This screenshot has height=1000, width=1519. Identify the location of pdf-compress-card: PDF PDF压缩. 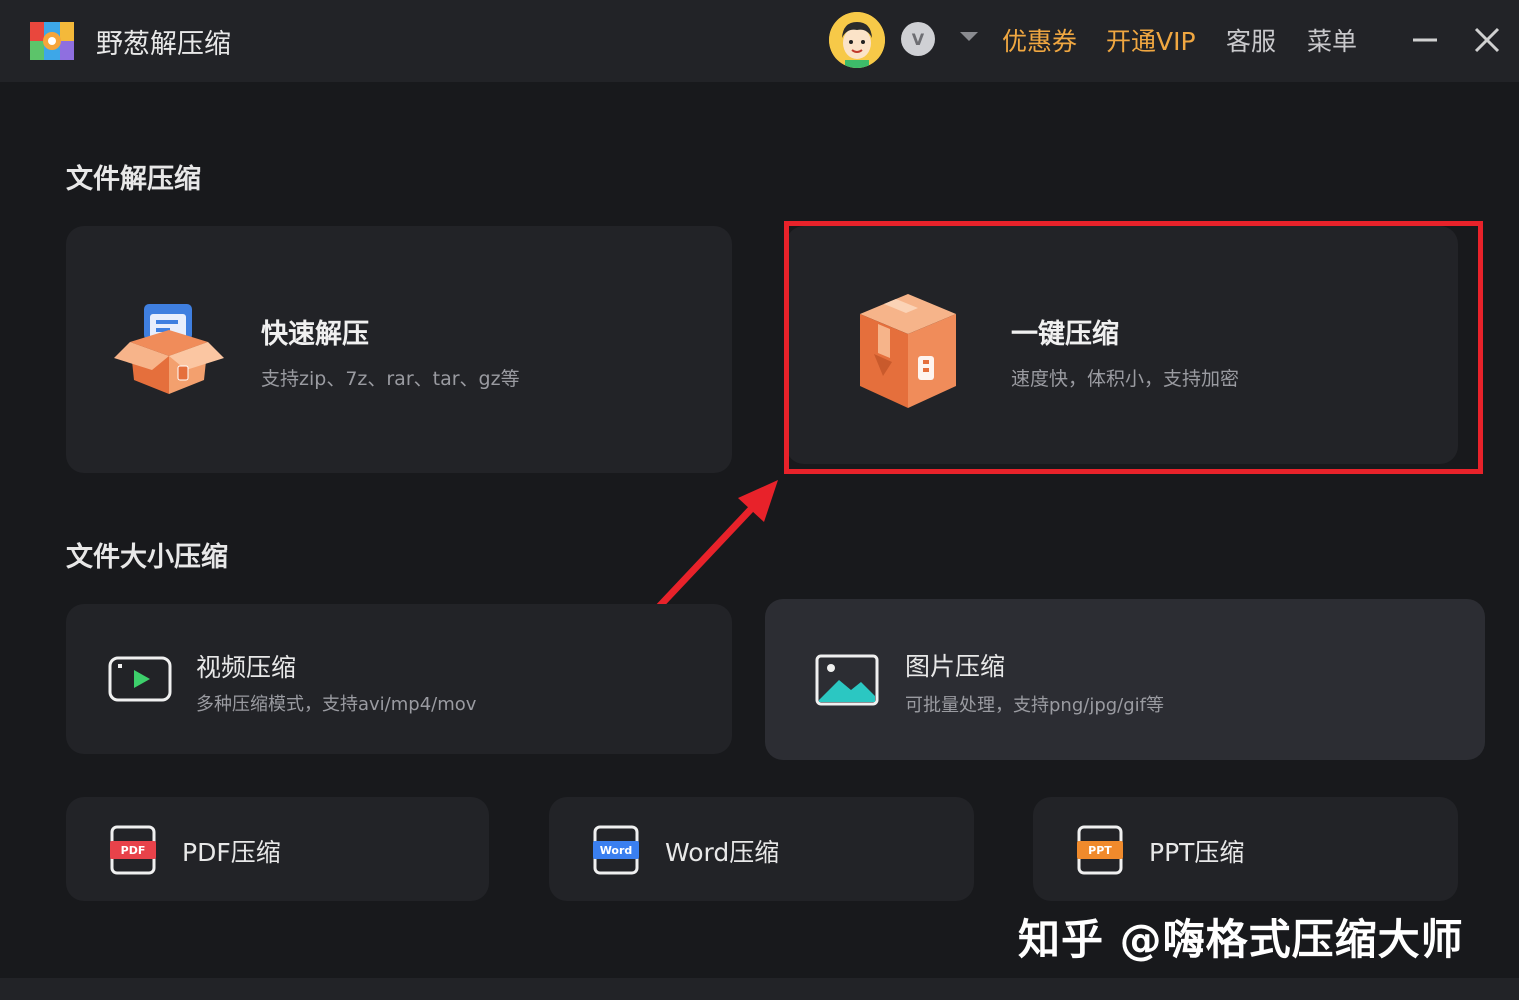
(277, 849).